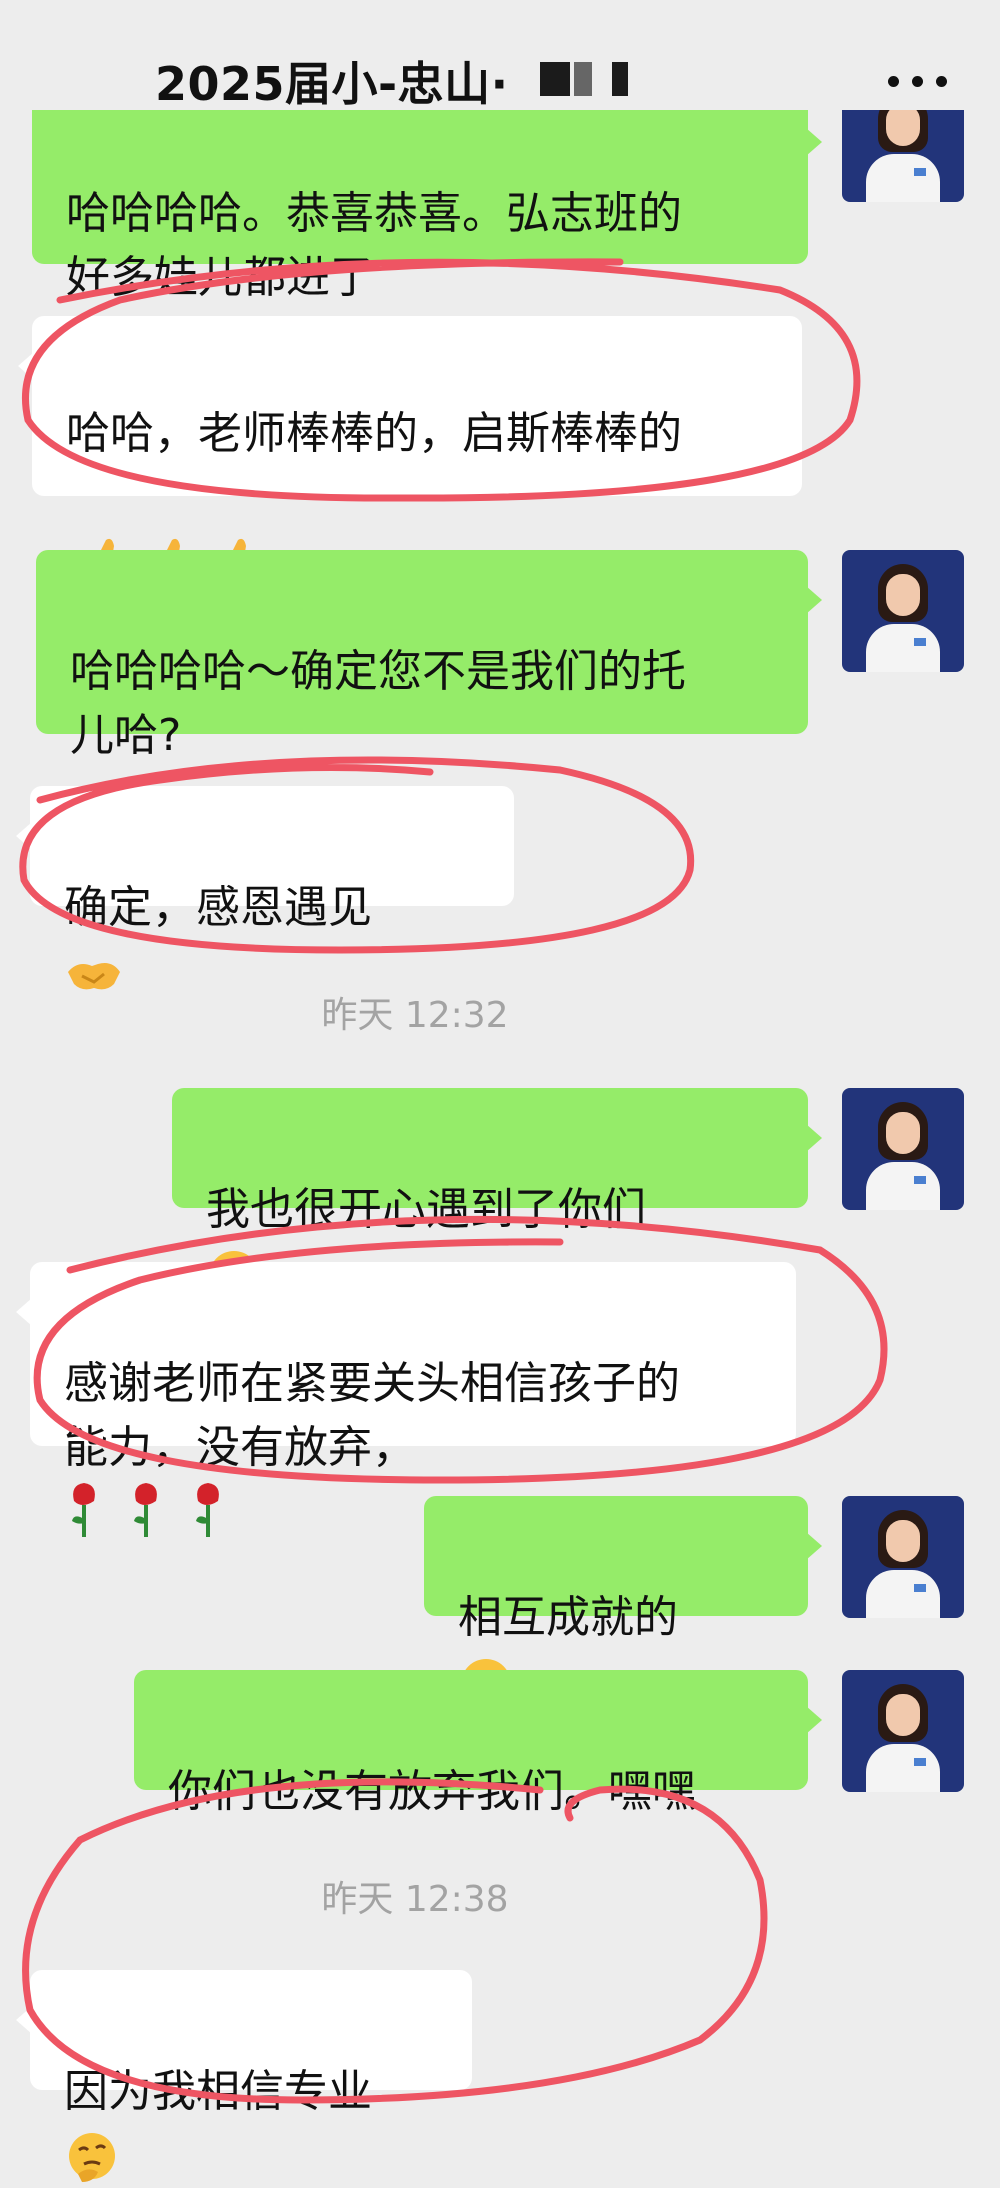 This screenshot has height=2188, width=1000. What do you see at coordinates (419, 529) in the screenshot?
I see `thumbs-up-emoji-row` at bounding box center [419, 529].